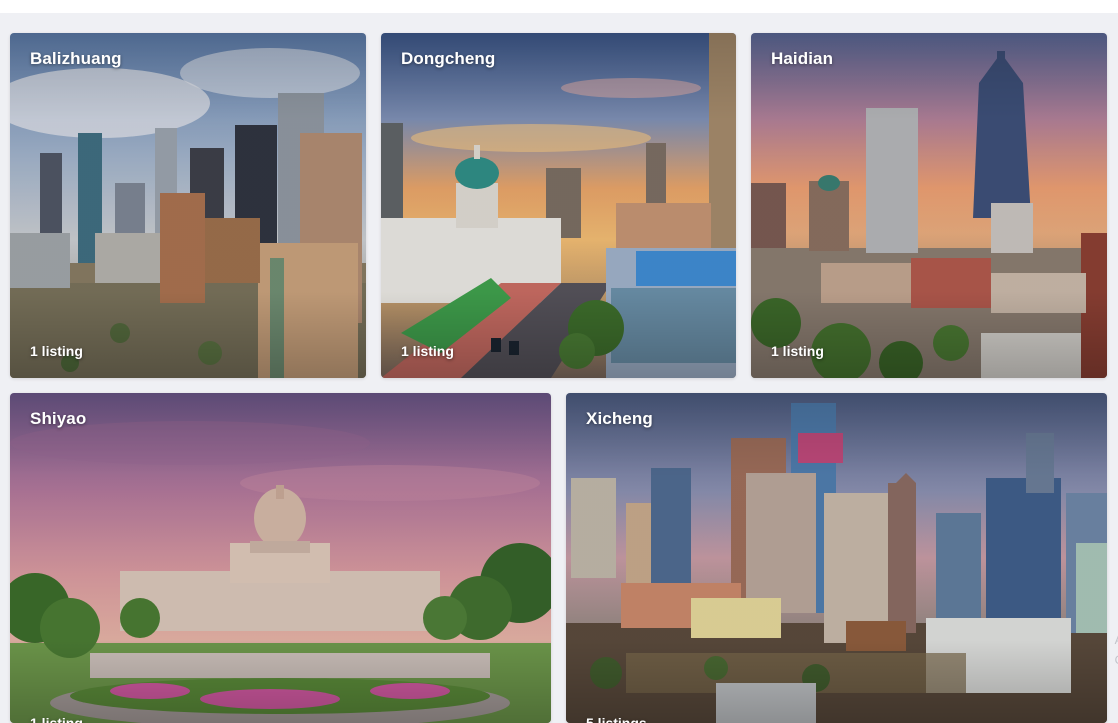  What do you see at coordinates (559, 6) in the screenshot?
I see `top-bar` at bounding box center [559, 6].